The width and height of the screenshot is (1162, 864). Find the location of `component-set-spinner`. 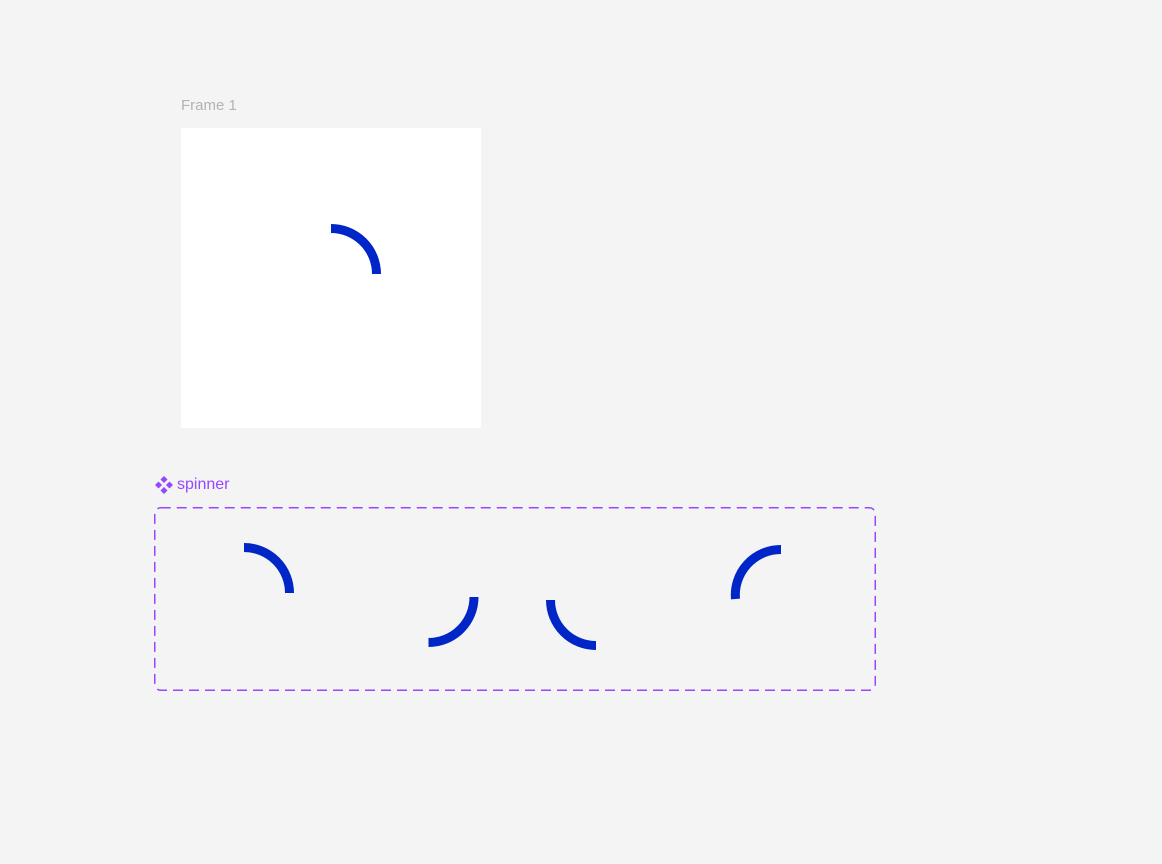

component-set-spinner is located at coordinates (515, 599).